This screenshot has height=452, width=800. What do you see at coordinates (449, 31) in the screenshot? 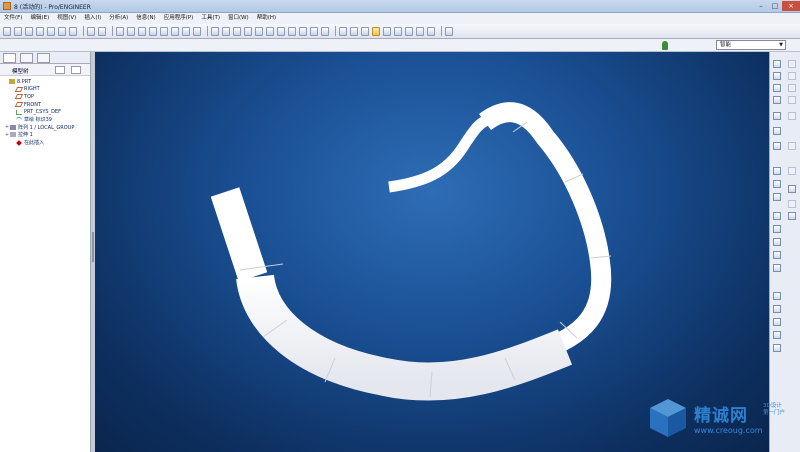
I see `context-help-icon` at bounding box center [449, 31].